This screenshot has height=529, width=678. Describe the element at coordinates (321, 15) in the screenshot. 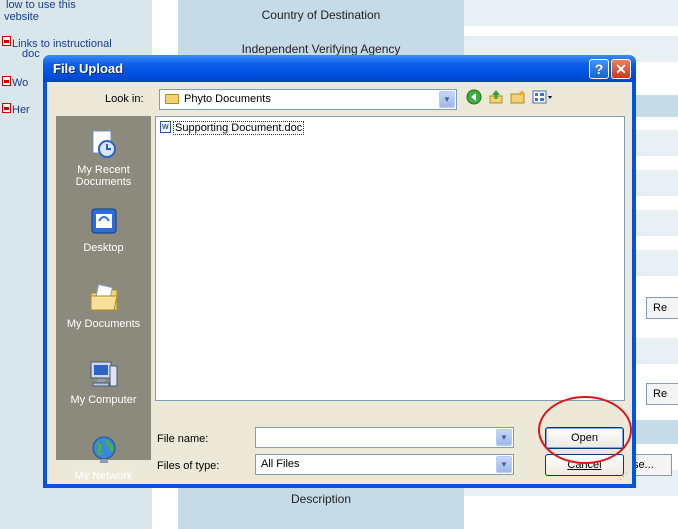

I see `label-country-of-destination: Country of Destination` at that location.